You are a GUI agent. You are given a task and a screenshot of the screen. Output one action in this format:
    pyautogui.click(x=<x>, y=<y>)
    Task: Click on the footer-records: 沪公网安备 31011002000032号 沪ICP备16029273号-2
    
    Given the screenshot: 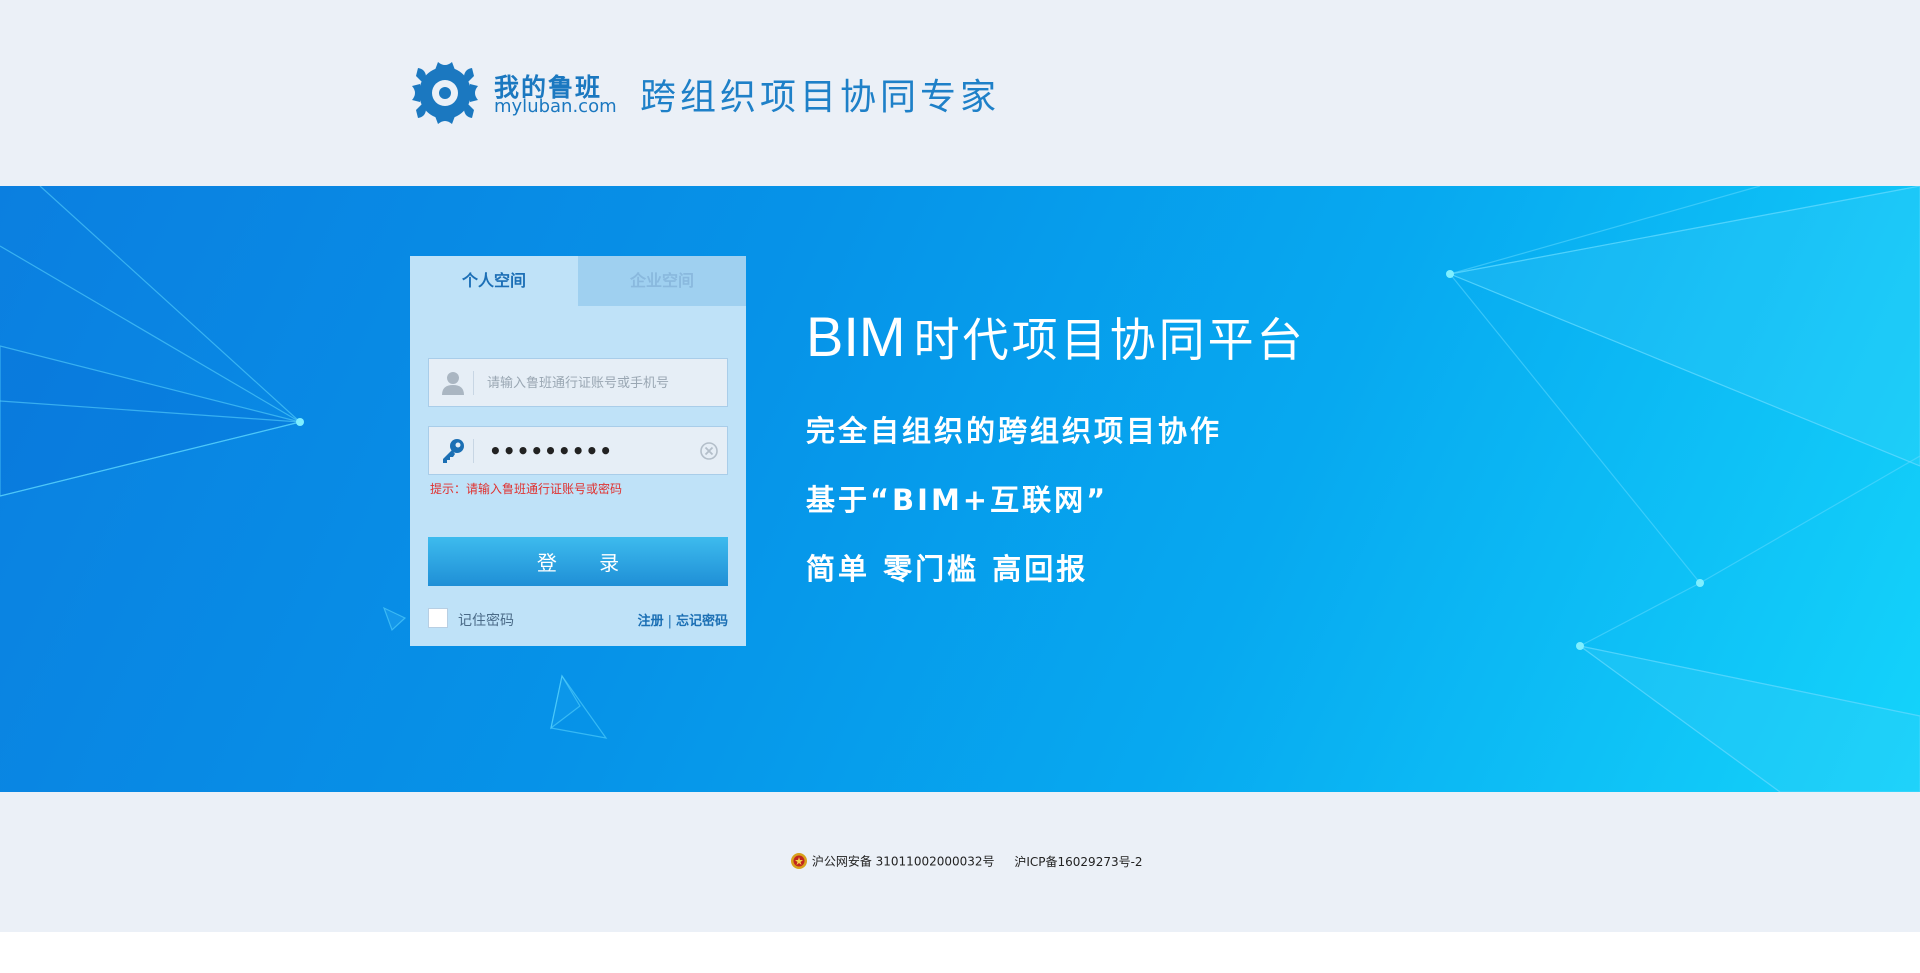 What is the action you would take?
    pyautogui.click(x=966, y=863)
    